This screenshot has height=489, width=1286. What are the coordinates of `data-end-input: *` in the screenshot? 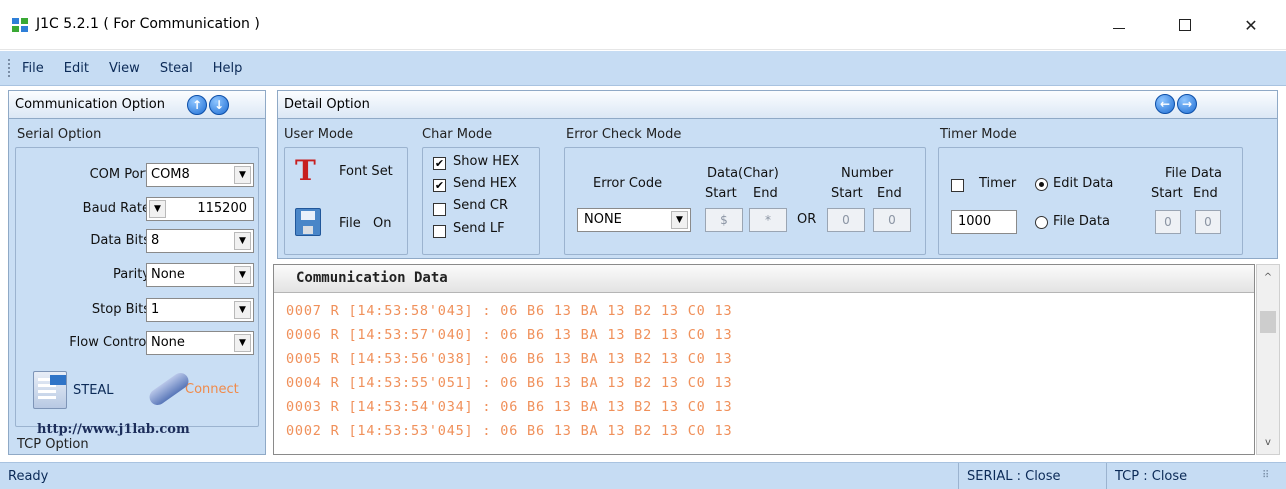 It's located at (768, 220).